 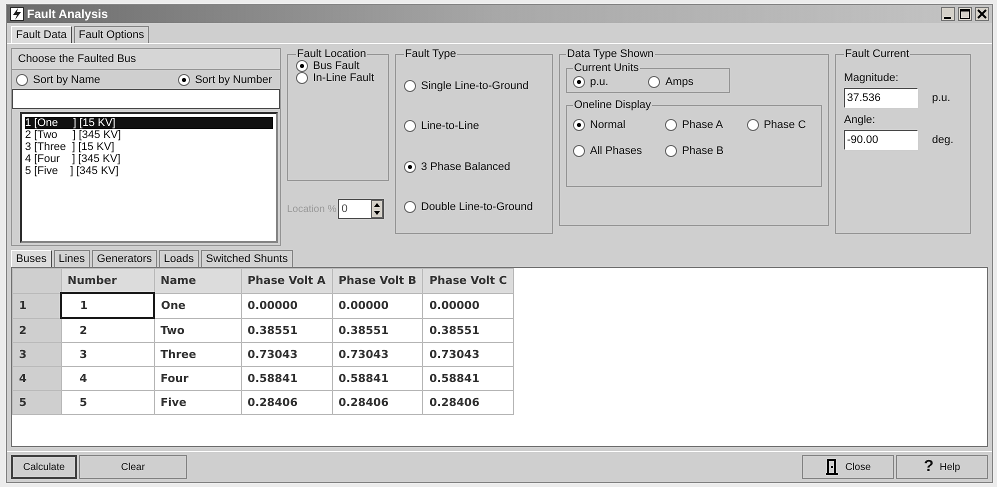 I want to click on row-header: 5, so click(x=36, y=402).